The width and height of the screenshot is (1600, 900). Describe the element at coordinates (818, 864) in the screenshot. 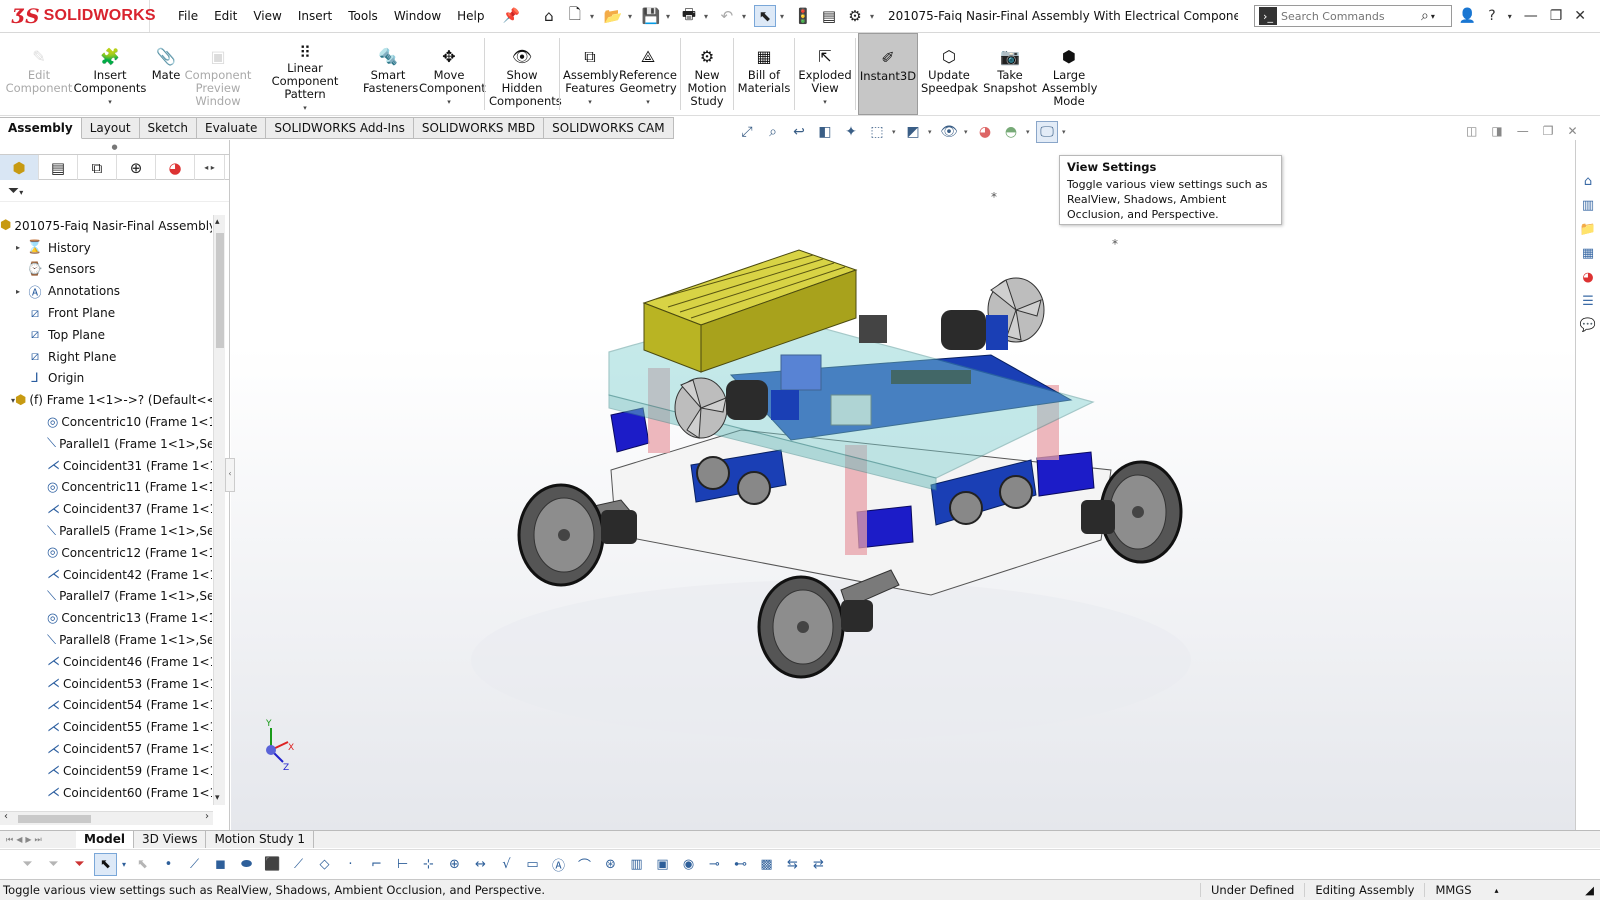

I see `filter-end-icon: ⇄` at that location.